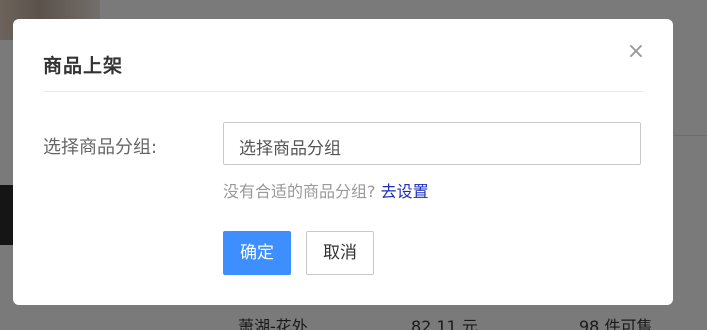 The image size is (707, 330). Describe the element at coordinates (343, 91) in the screenshot. I see `title-divider` at that location.